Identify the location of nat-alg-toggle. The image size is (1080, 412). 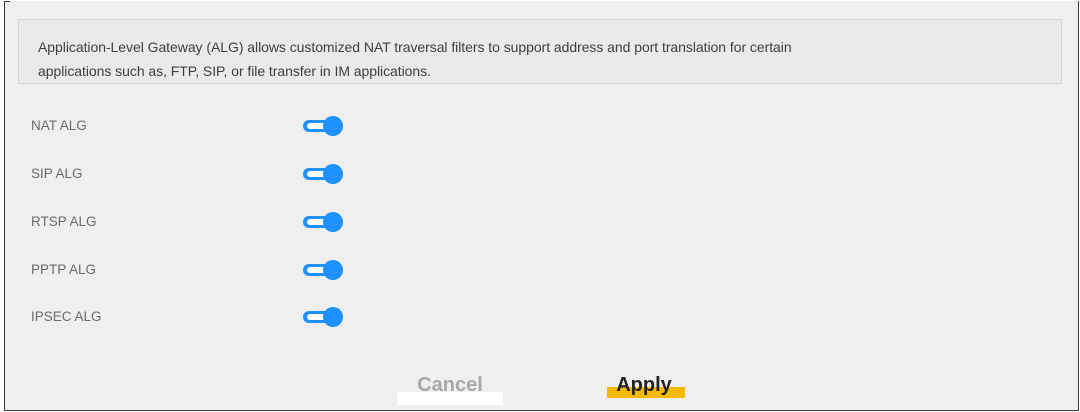
(323, 126).